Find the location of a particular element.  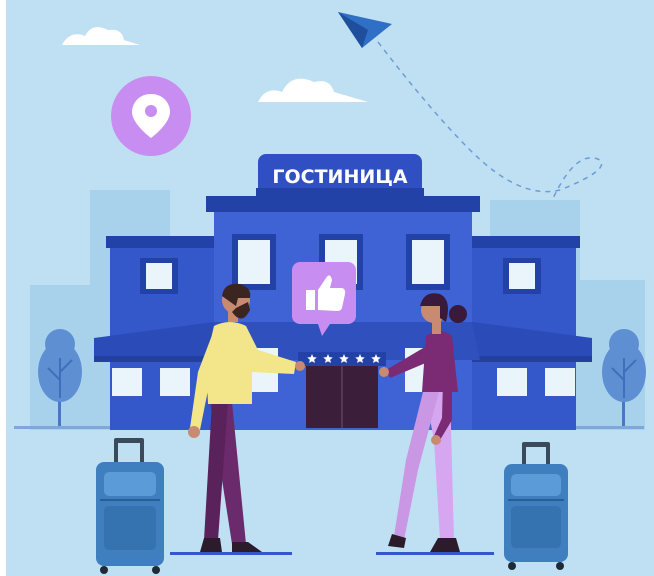

ground-shadow-right is located at coordinates (435, 553).